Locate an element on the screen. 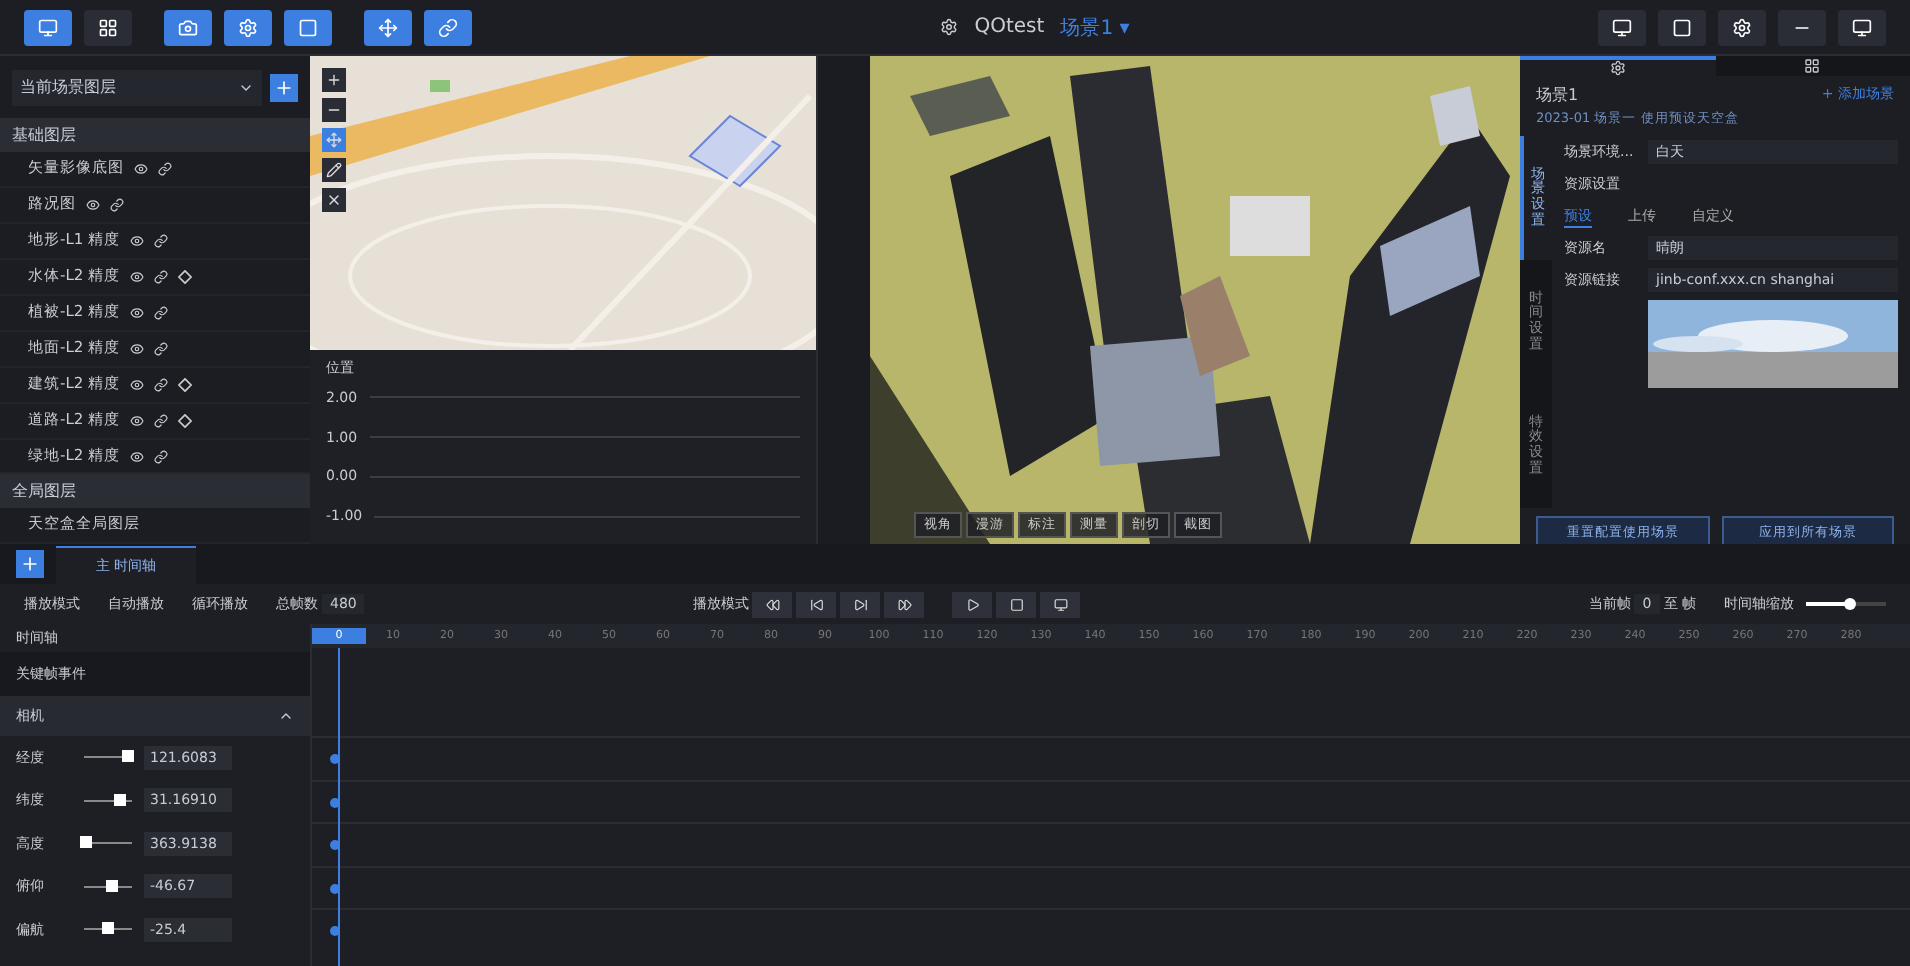  scene-dropdown: 场景1 ▾ is located at coordinates (1095, 27).